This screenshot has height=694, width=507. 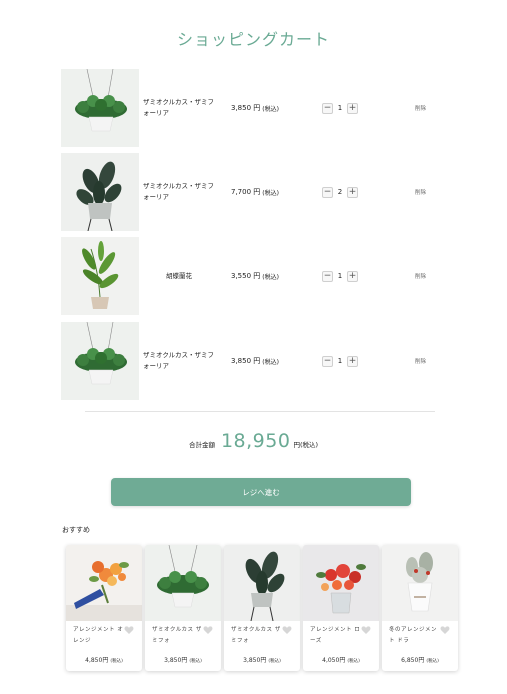 I want to click on product-price: 7,700 円 (税込), so click(x=266, y=192).